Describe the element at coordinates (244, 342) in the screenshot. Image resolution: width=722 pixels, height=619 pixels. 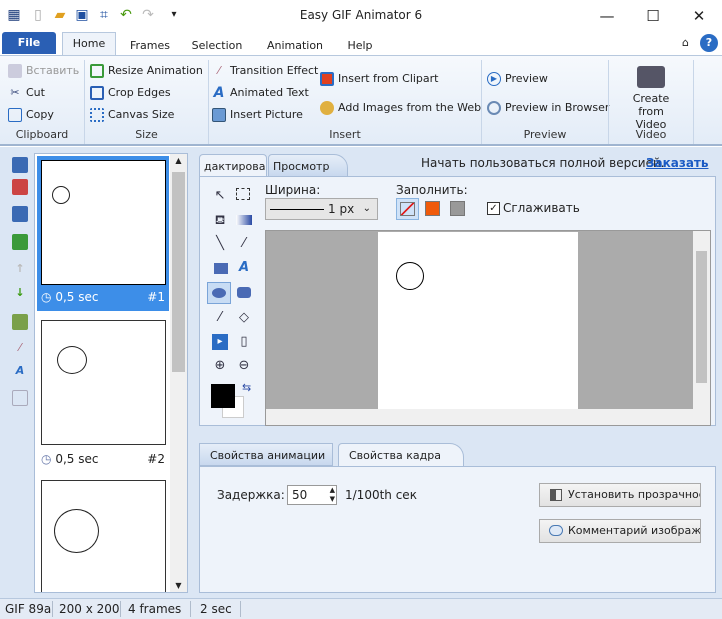
I see `spray-icon: ▯` at that location.